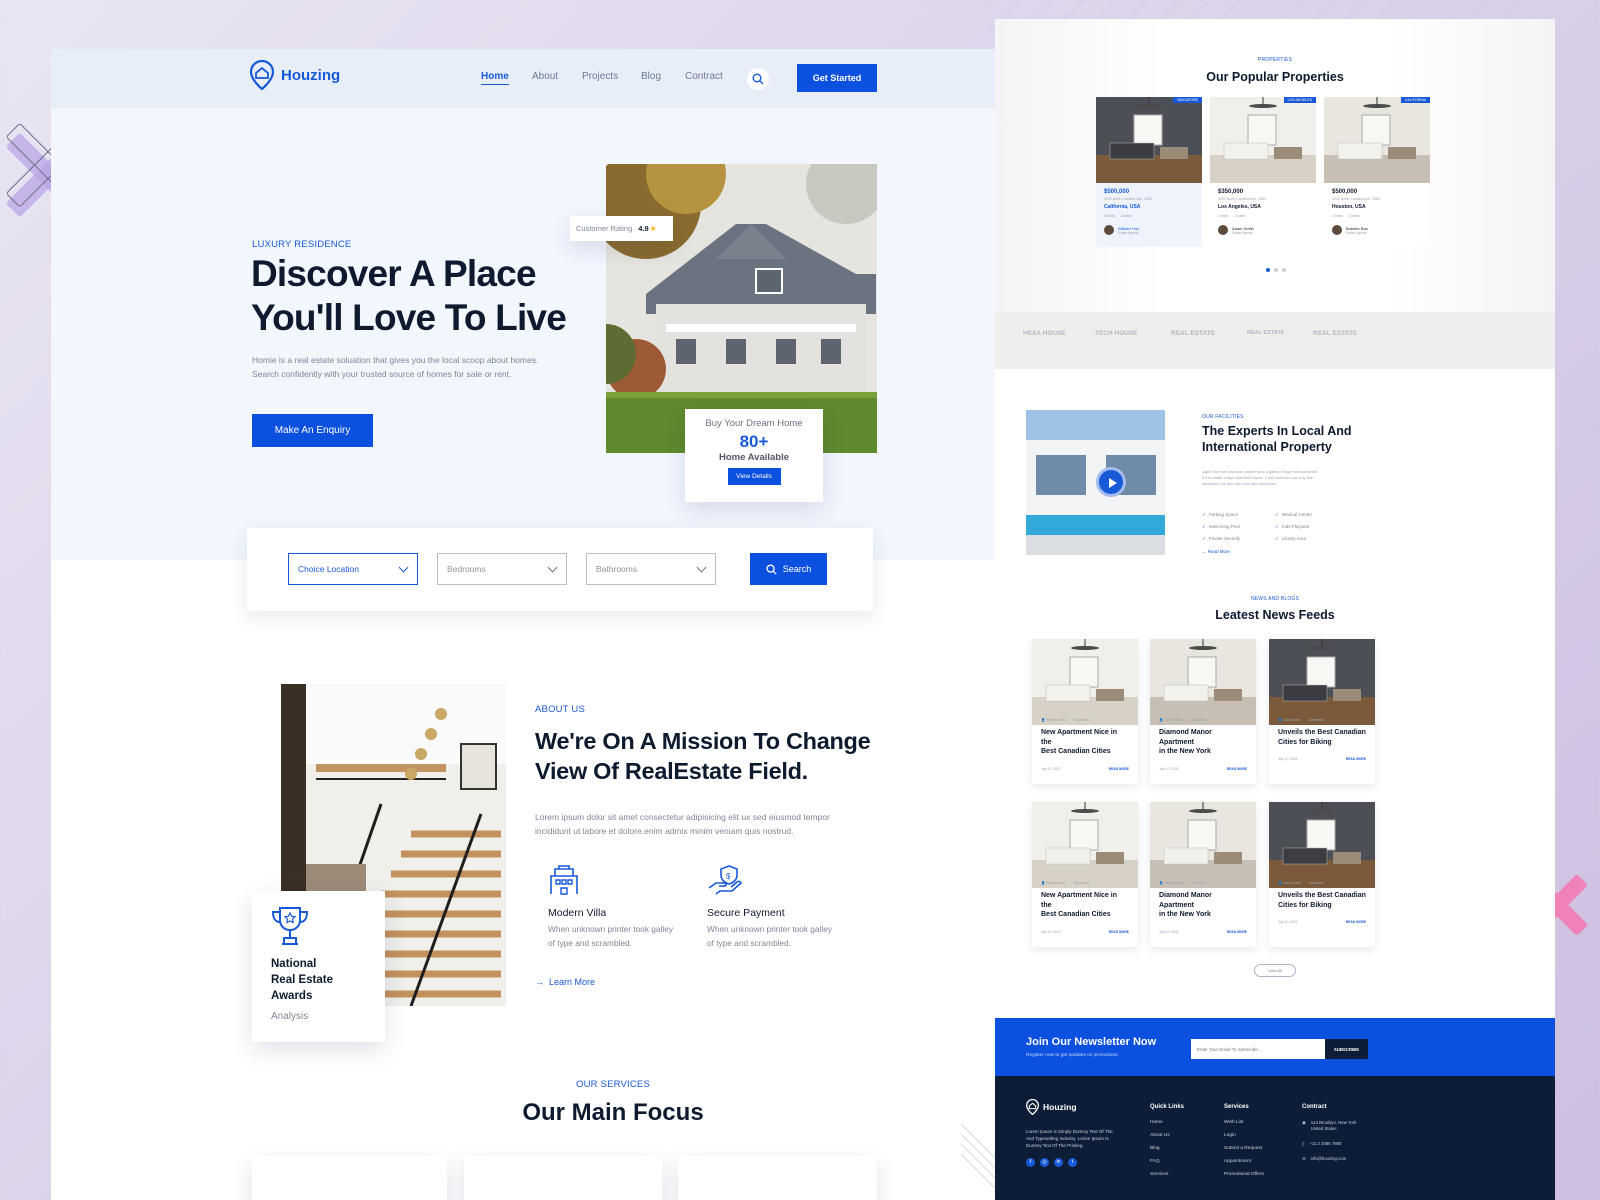  Describe the element at coordinates (1223, 417) in the screenshot. I see `facilities-eyebrow: OUR FACILITIES` at that location.